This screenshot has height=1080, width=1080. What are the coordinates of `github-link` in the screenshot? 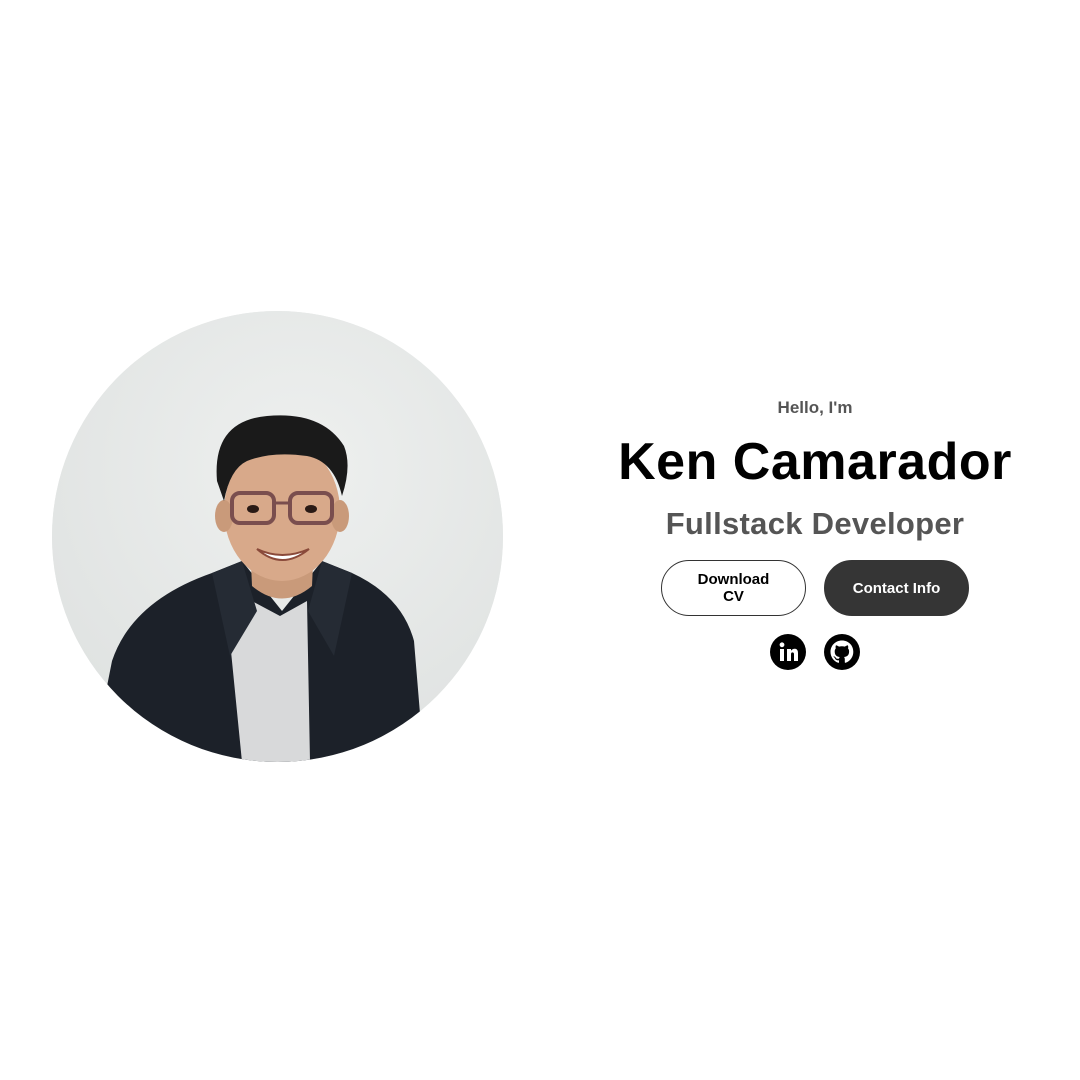 It's located at (842, 652).